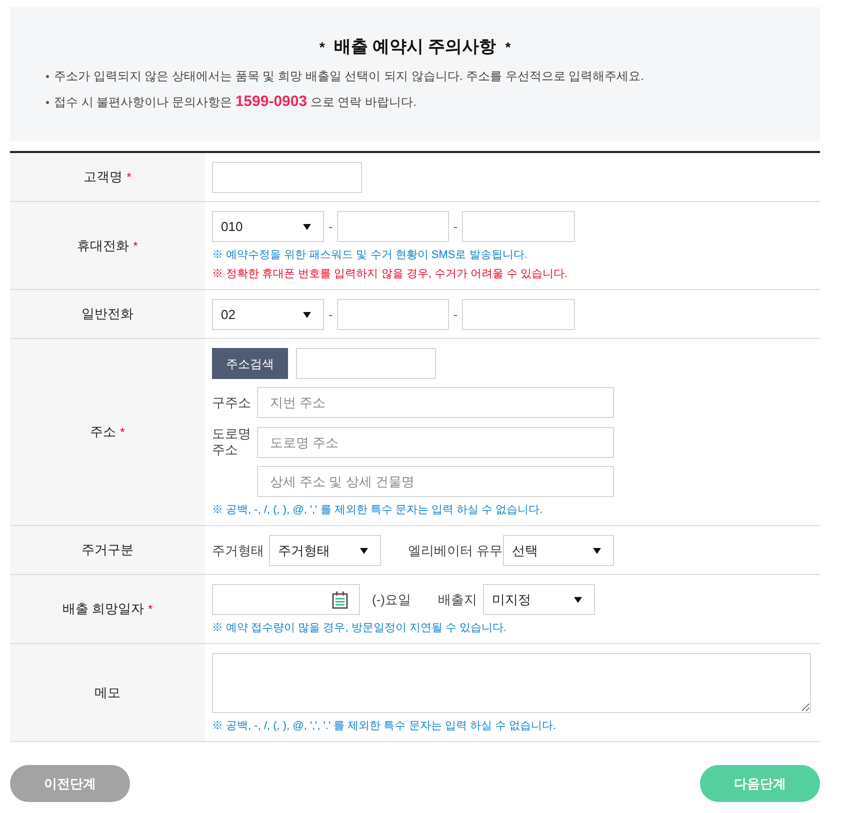  What do you see at coordinates (232, 402) in the screenshot?
I see `address-label: 구주소` at bounding box center [232, 402].